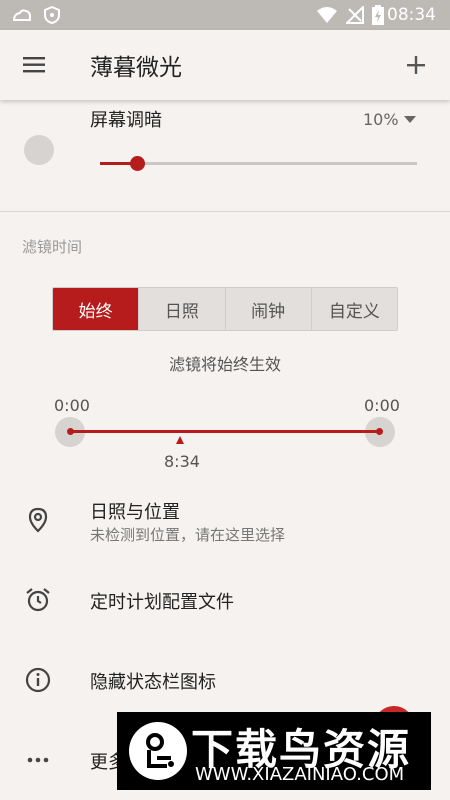 The image size is (450, 800). What do you see at coordinates (126, 120) in the screenshot?
I see `dim-label: 屏幕调暗` at bounding box center [126, 120].